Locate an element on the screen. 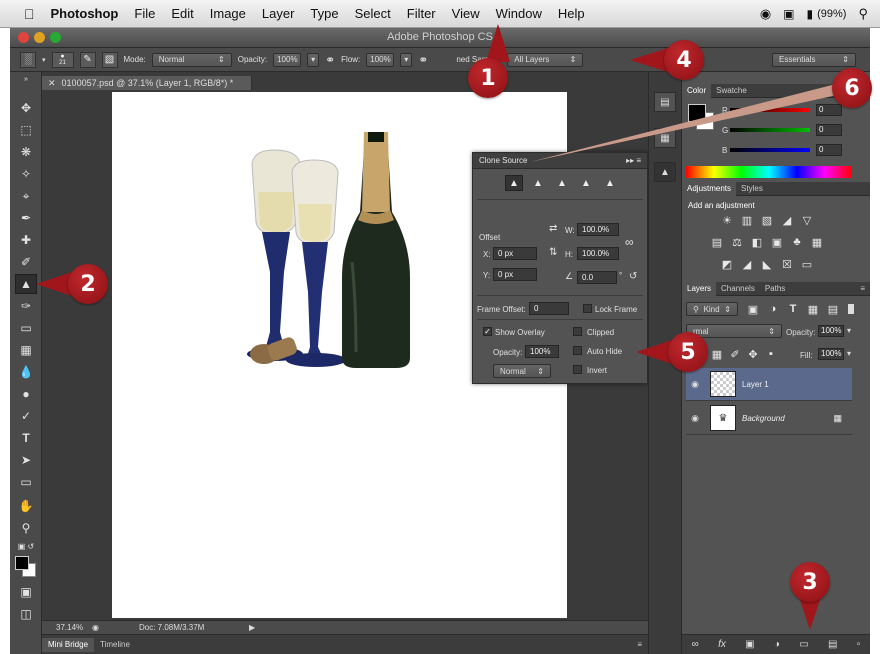 The width and height of the screenshot is (880, 654). clone-source-4-icon: ▲ is located at coordinates (586, 183).